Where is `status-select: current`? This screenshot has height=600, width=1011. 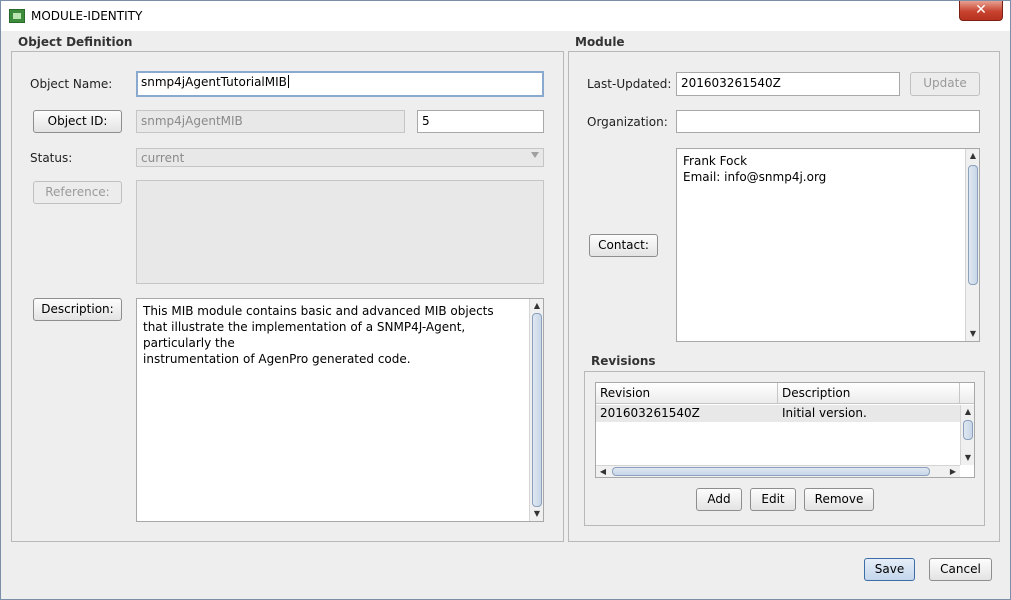
status-select: current is located at coordinates (340, 157).